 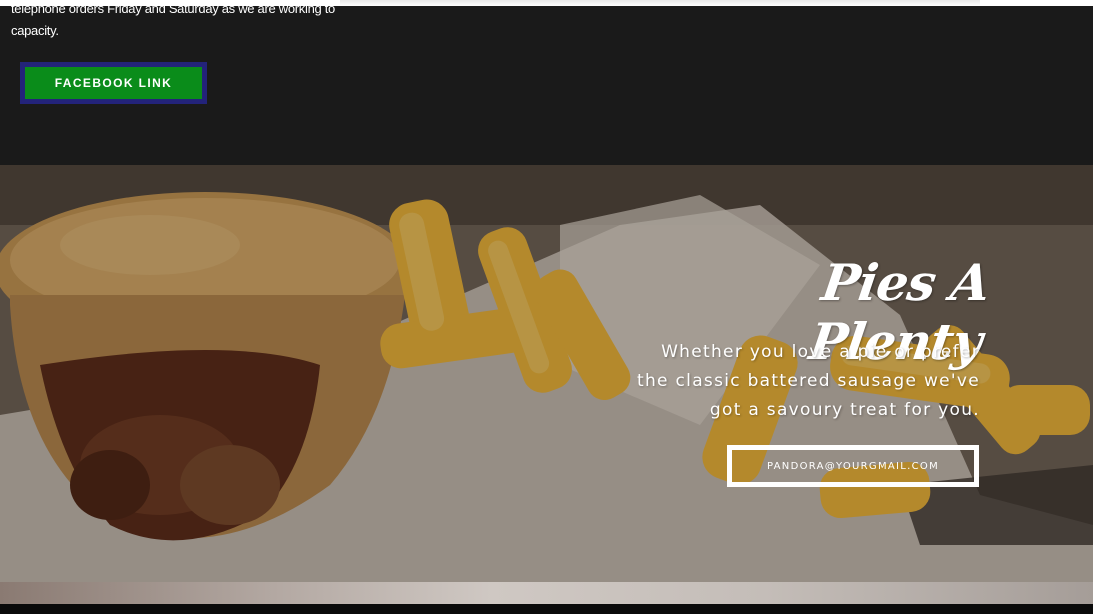 What do you see at coordinates (35, 30) in the screenshot?
I see `info-text-line-2: capacity.` at bounding box center [35, 30].